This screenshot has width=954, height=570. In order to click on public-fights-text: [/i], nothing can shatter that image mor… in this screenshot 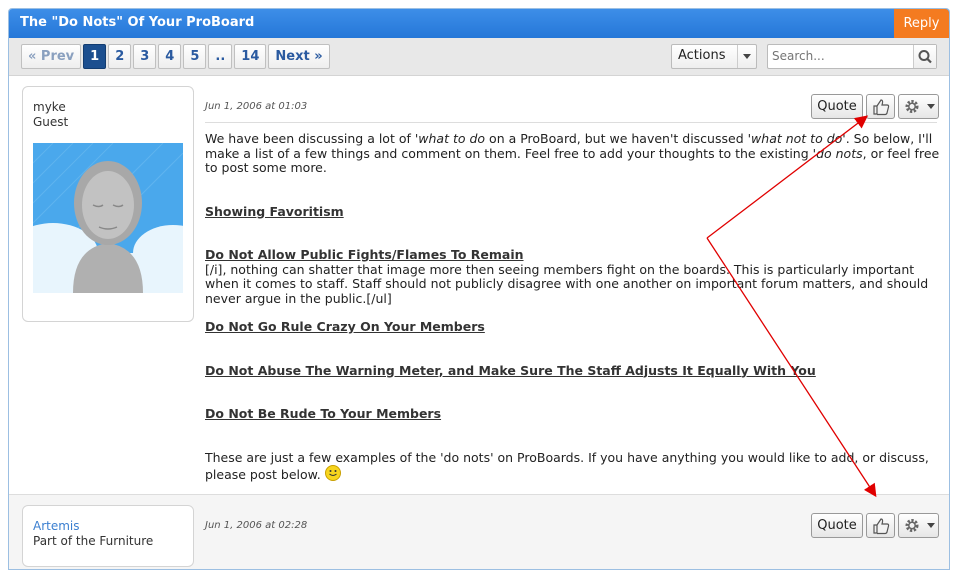, I will do `click(567, 283)`.